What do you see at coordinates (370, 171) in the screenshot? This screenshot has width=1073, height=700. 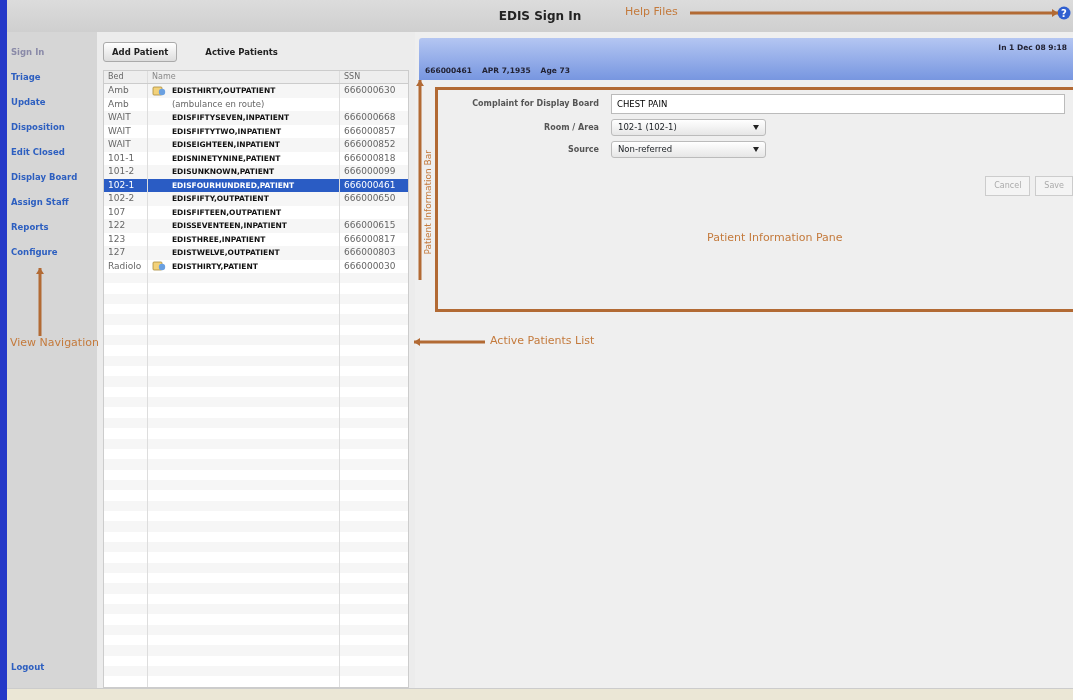 I see `table-cell-text: 666000099` at bounding box center [370, 171].